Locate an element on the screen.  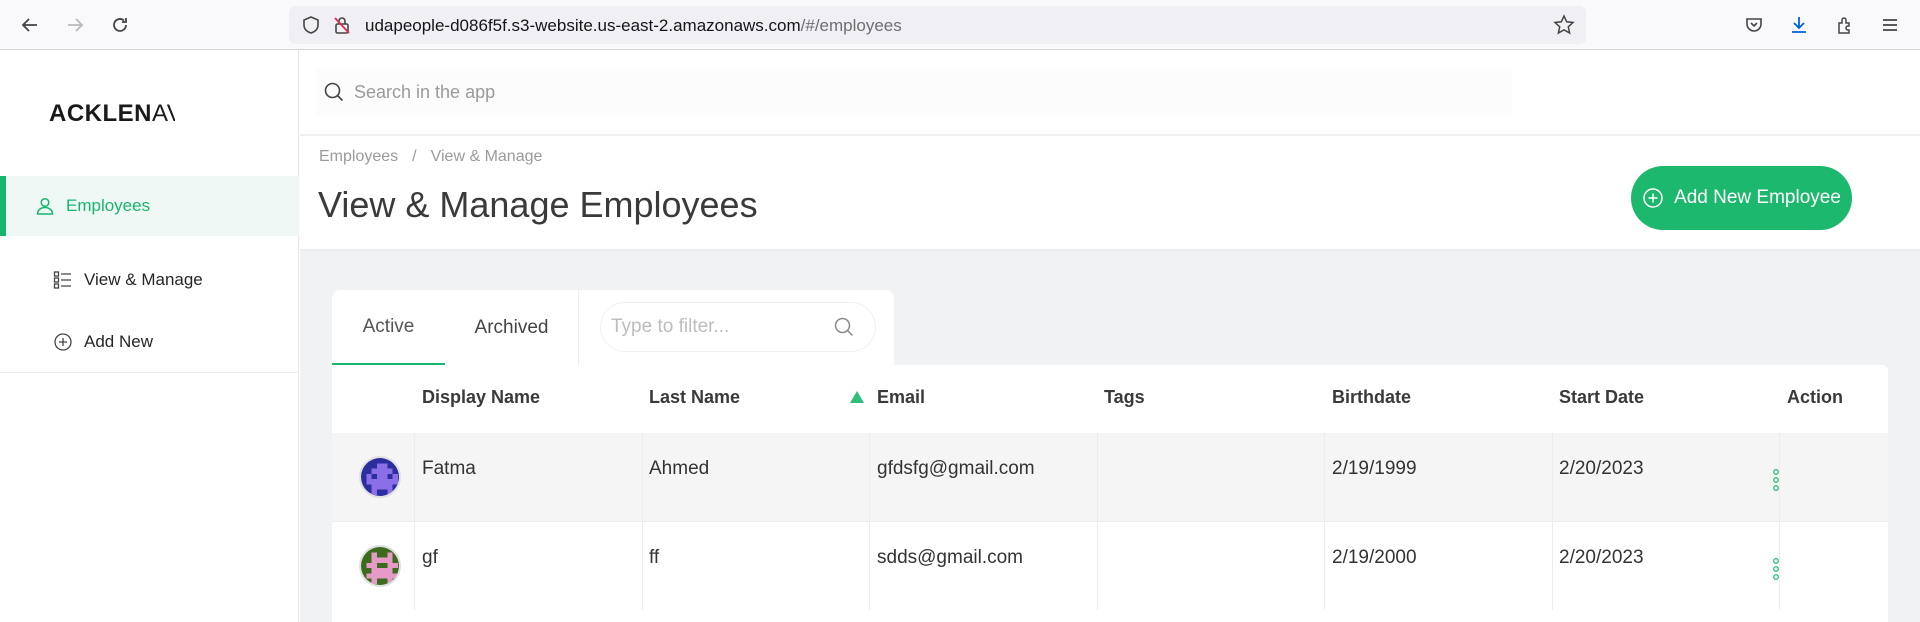
tab-divider is located at coordinates (578, 327).